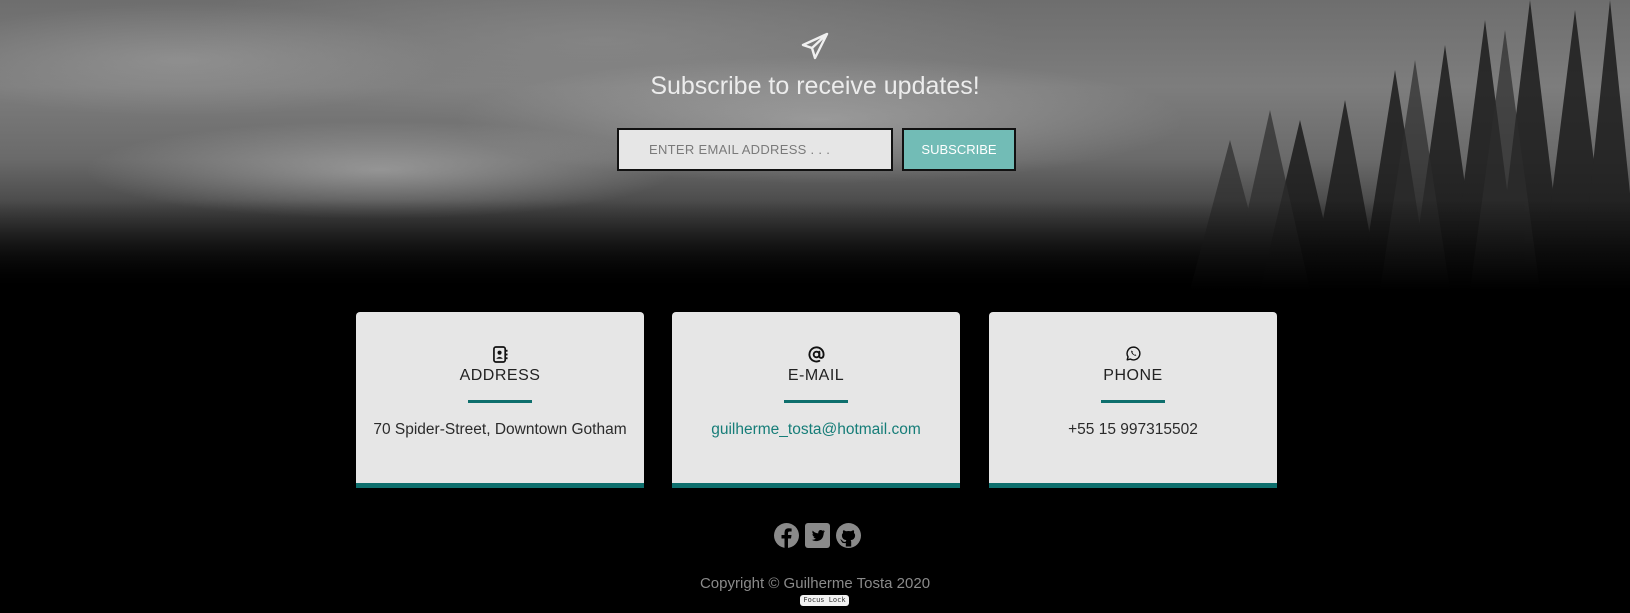 This screenshot has height=613, width=1630. What do you see at coordinates (816, 375) in the screenshot?
I see `email-heading: E-MAIL` at bounding box center [816, 375].